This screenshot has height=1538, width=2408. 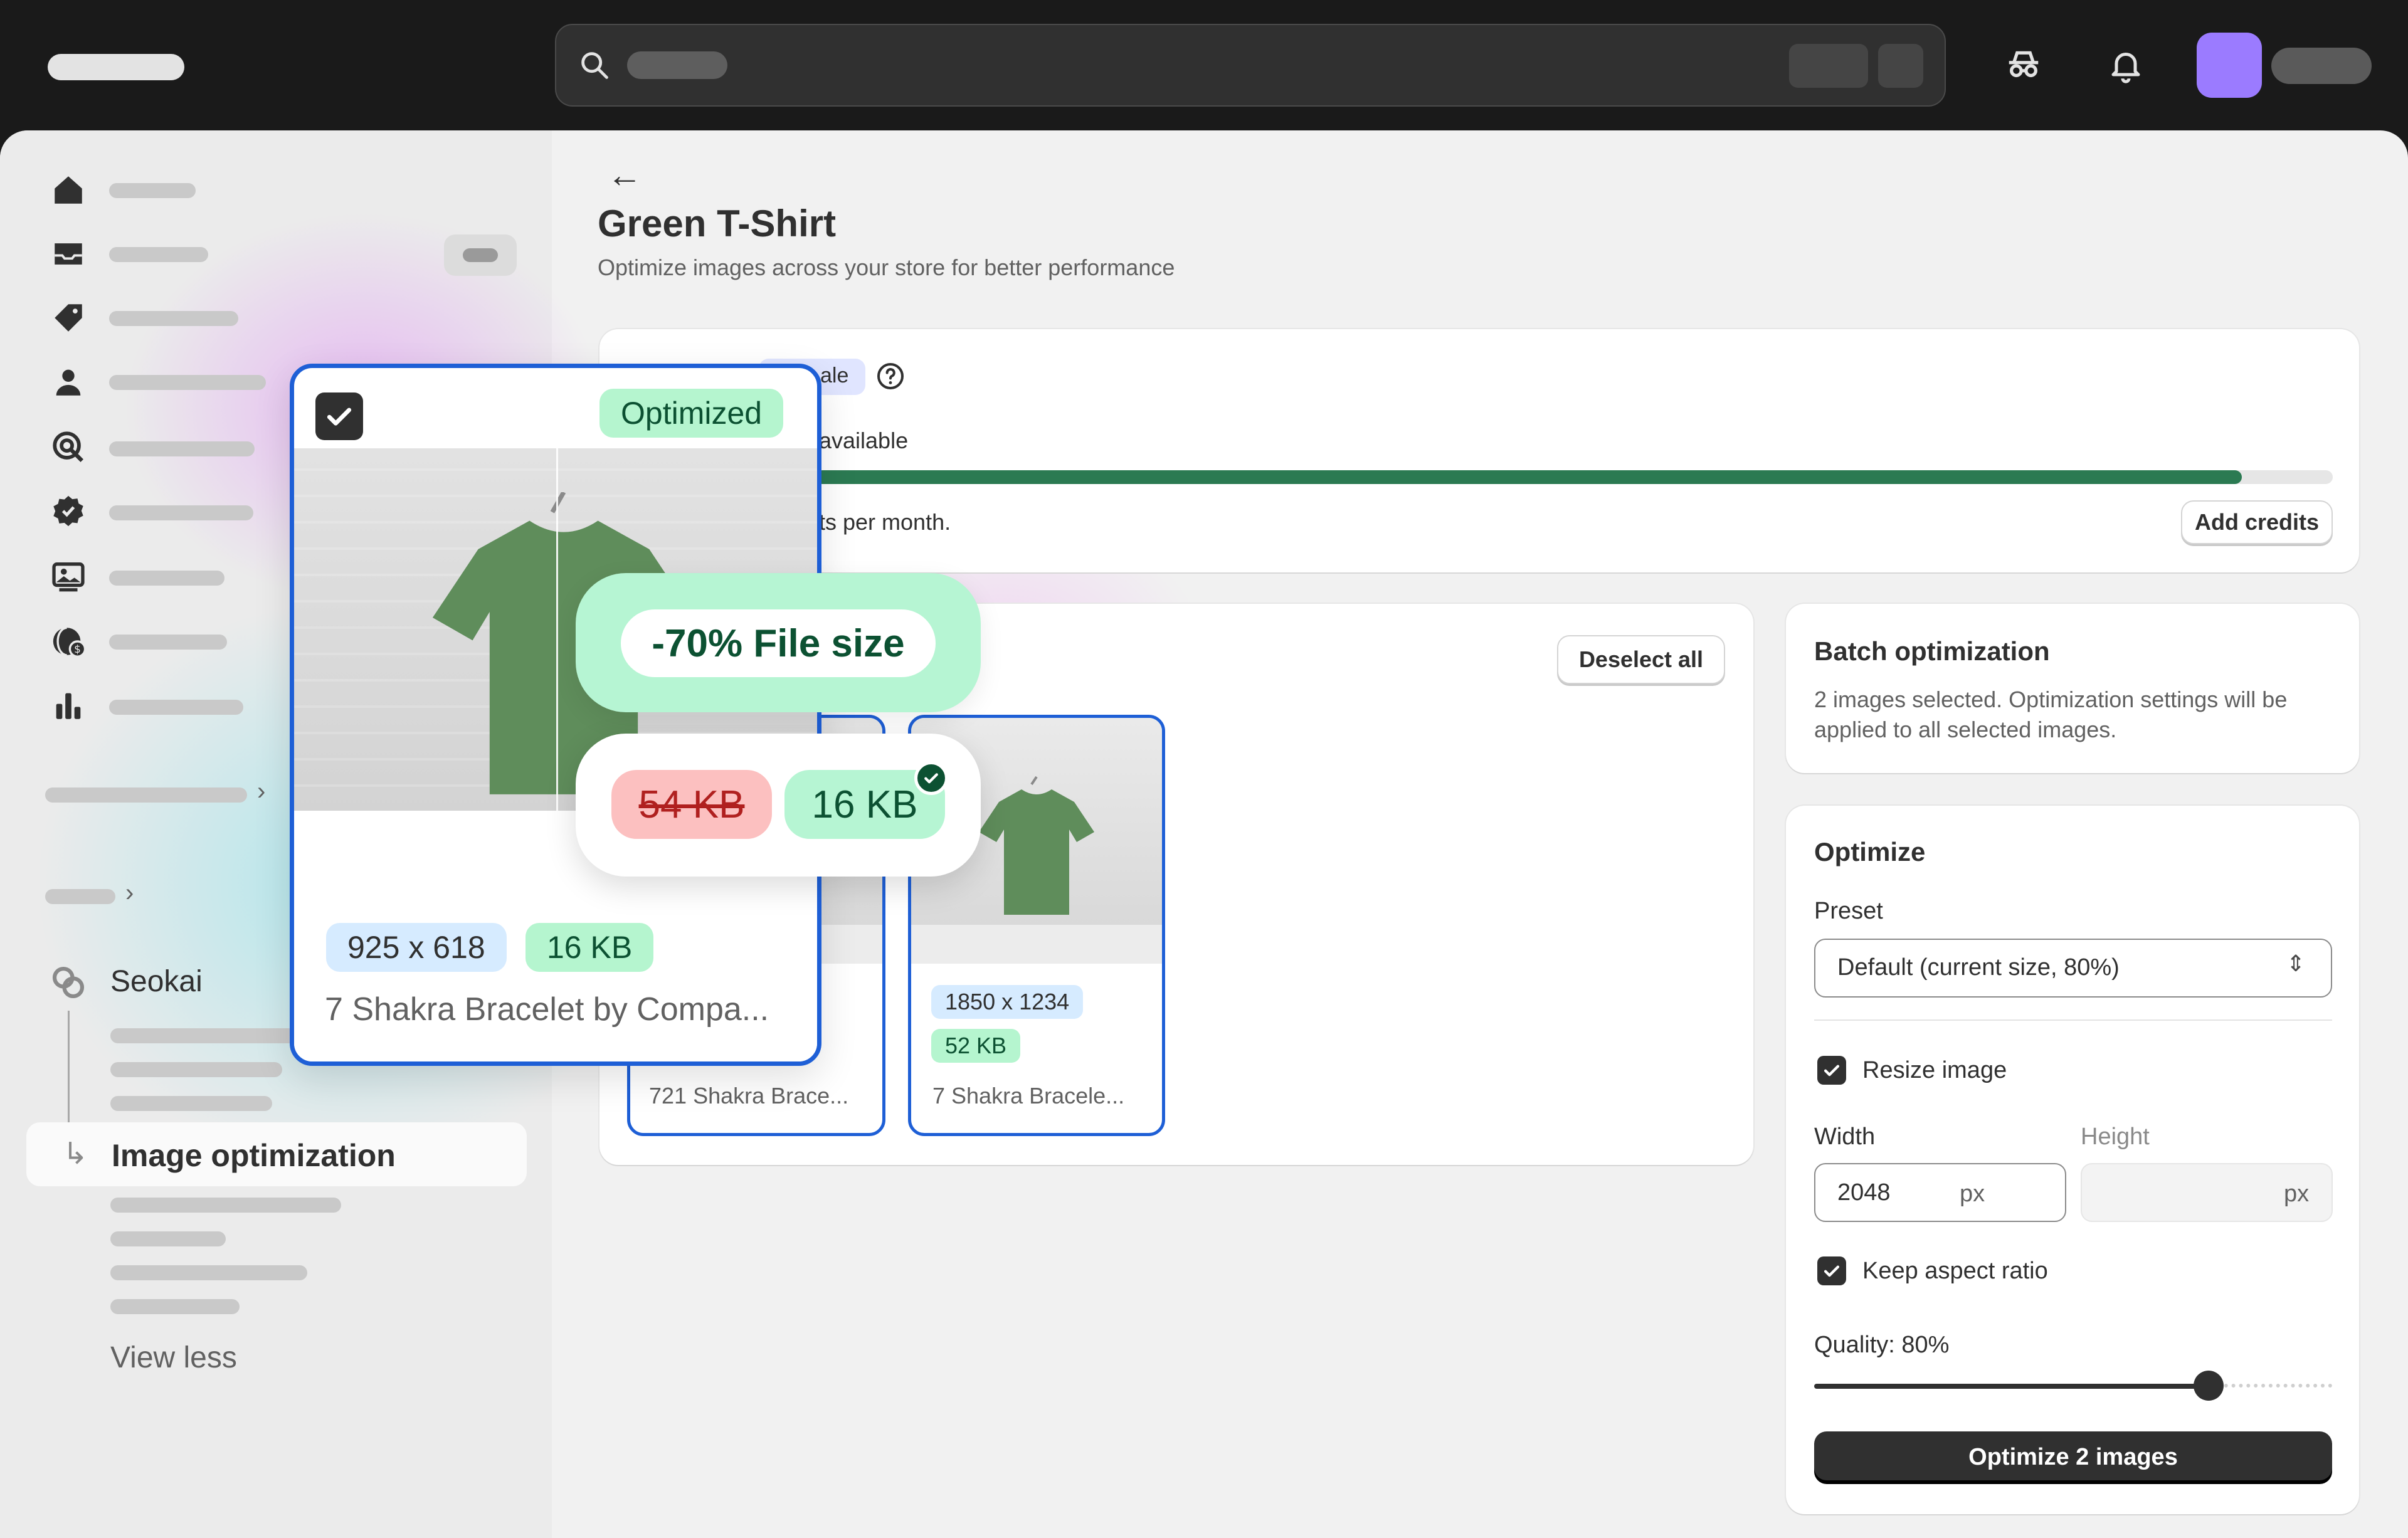 I want to click on nav-badge, so click(x=481, y=255).